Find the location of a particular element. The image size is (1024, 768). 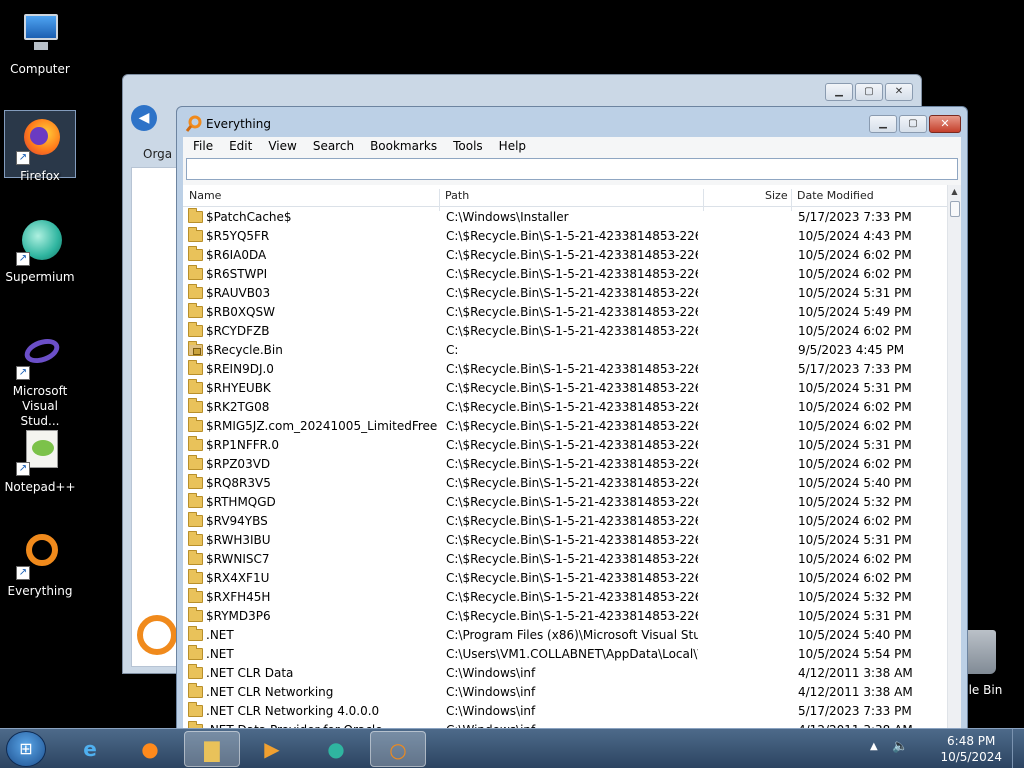

title-bar: Everything ▁ ▢ ✕ is located at coordinates (572, 124).